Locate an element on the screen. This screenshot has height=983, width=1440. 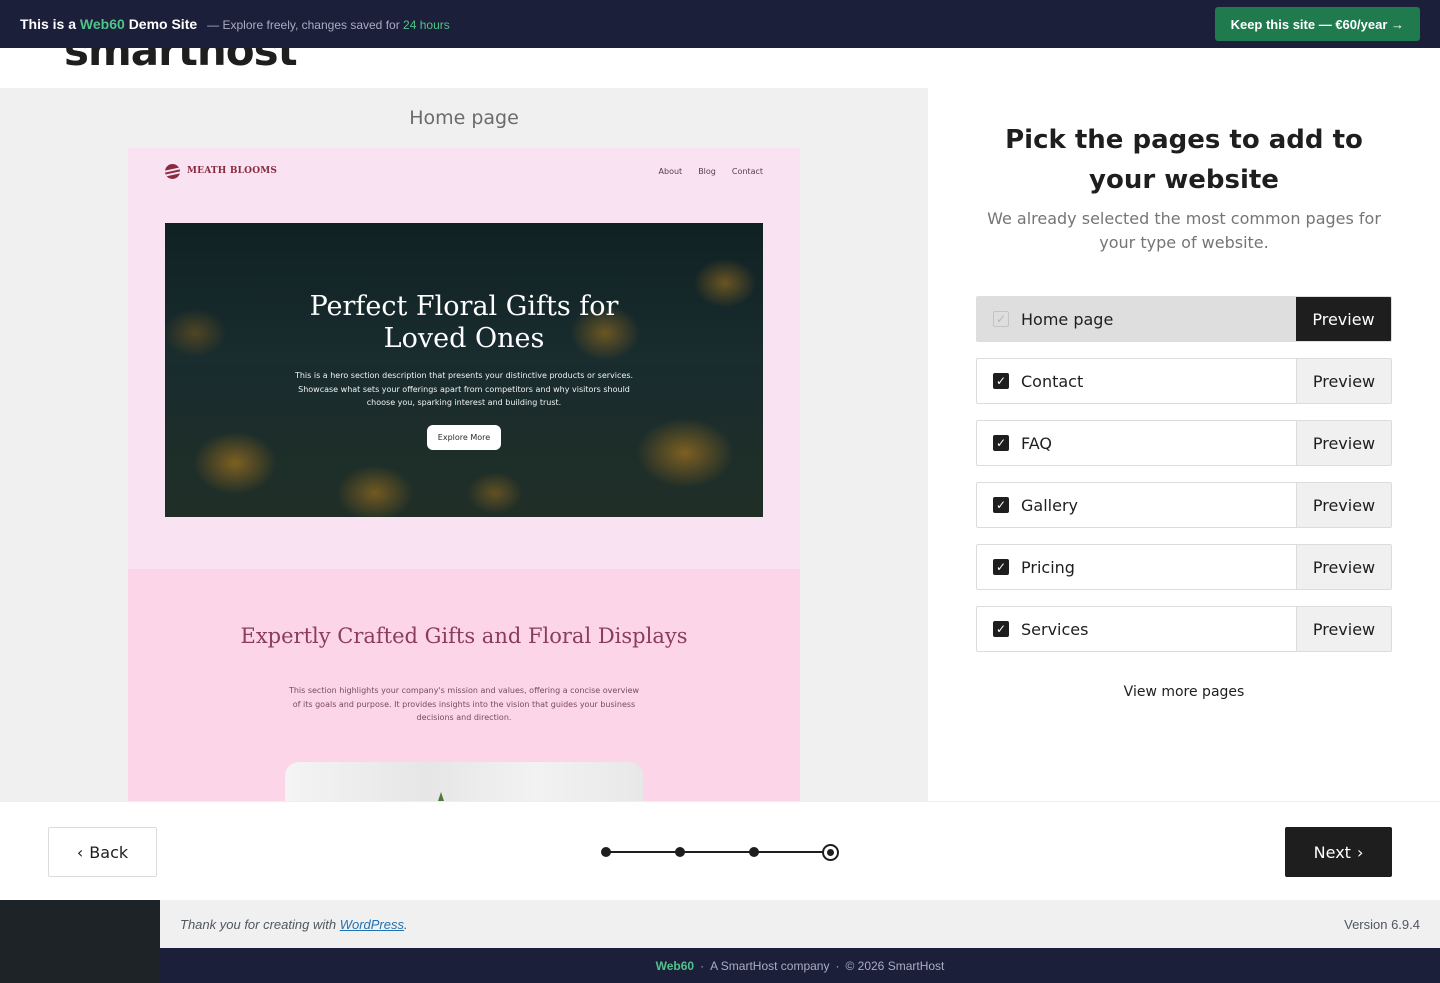
site-nav-contact: Contact is located at coordinates (747, 171).